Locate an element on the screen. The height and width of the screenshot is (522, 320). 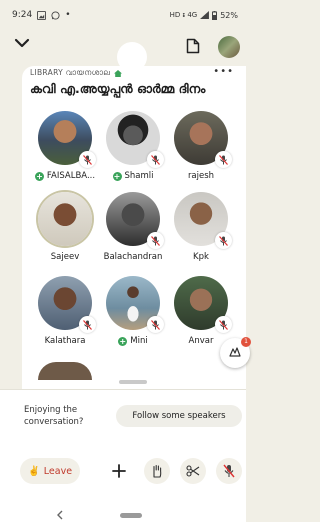
chevron-down-icon is located at coordinates (22, 43).